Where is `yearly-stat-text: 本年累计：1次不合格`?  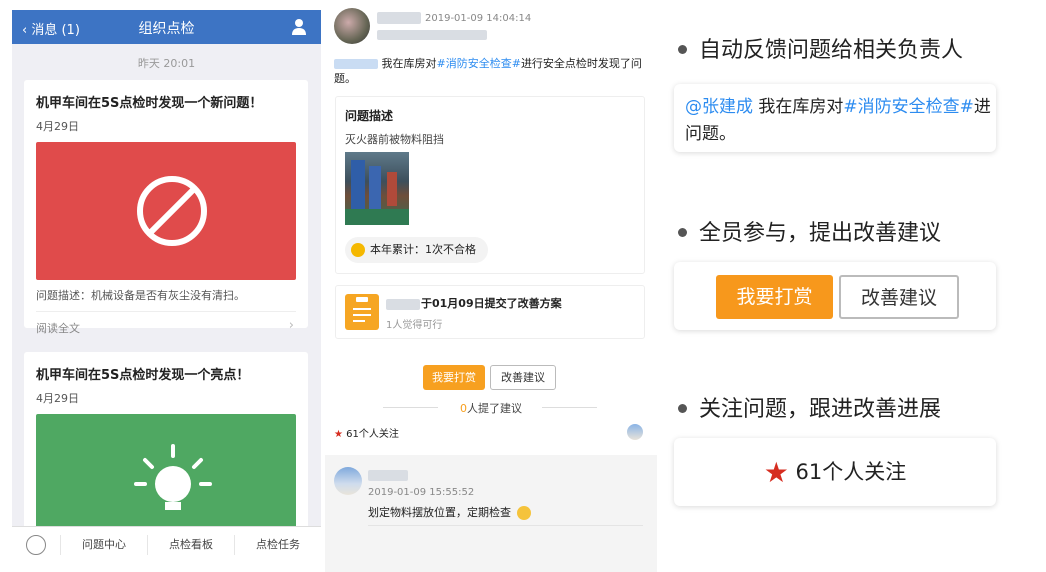 yearly-stat-text: 本年累计：1次不合格 is located at coordinates (423, 249).